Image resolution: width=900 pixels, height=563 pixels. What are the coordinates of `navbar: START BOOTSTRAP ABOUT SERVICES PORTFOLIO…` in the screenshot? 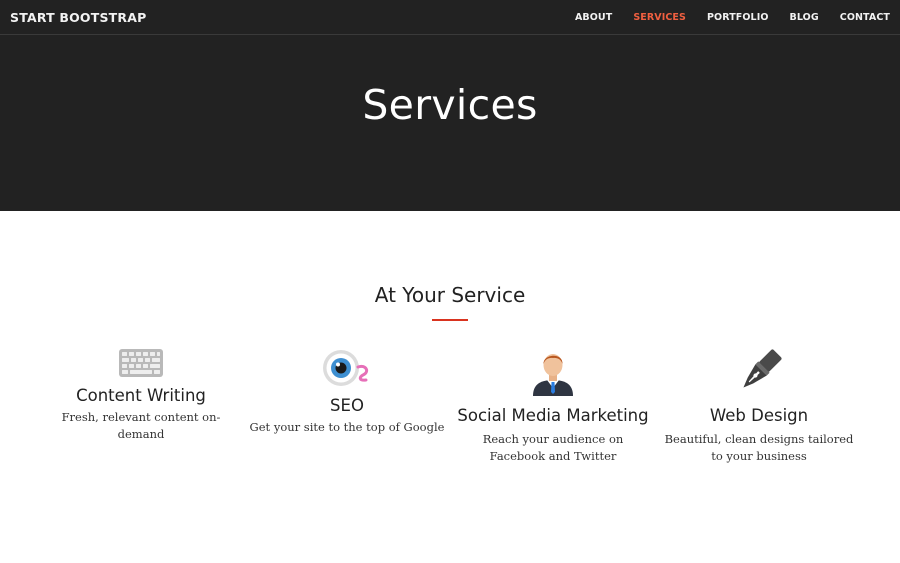 It's located at (450, 17).